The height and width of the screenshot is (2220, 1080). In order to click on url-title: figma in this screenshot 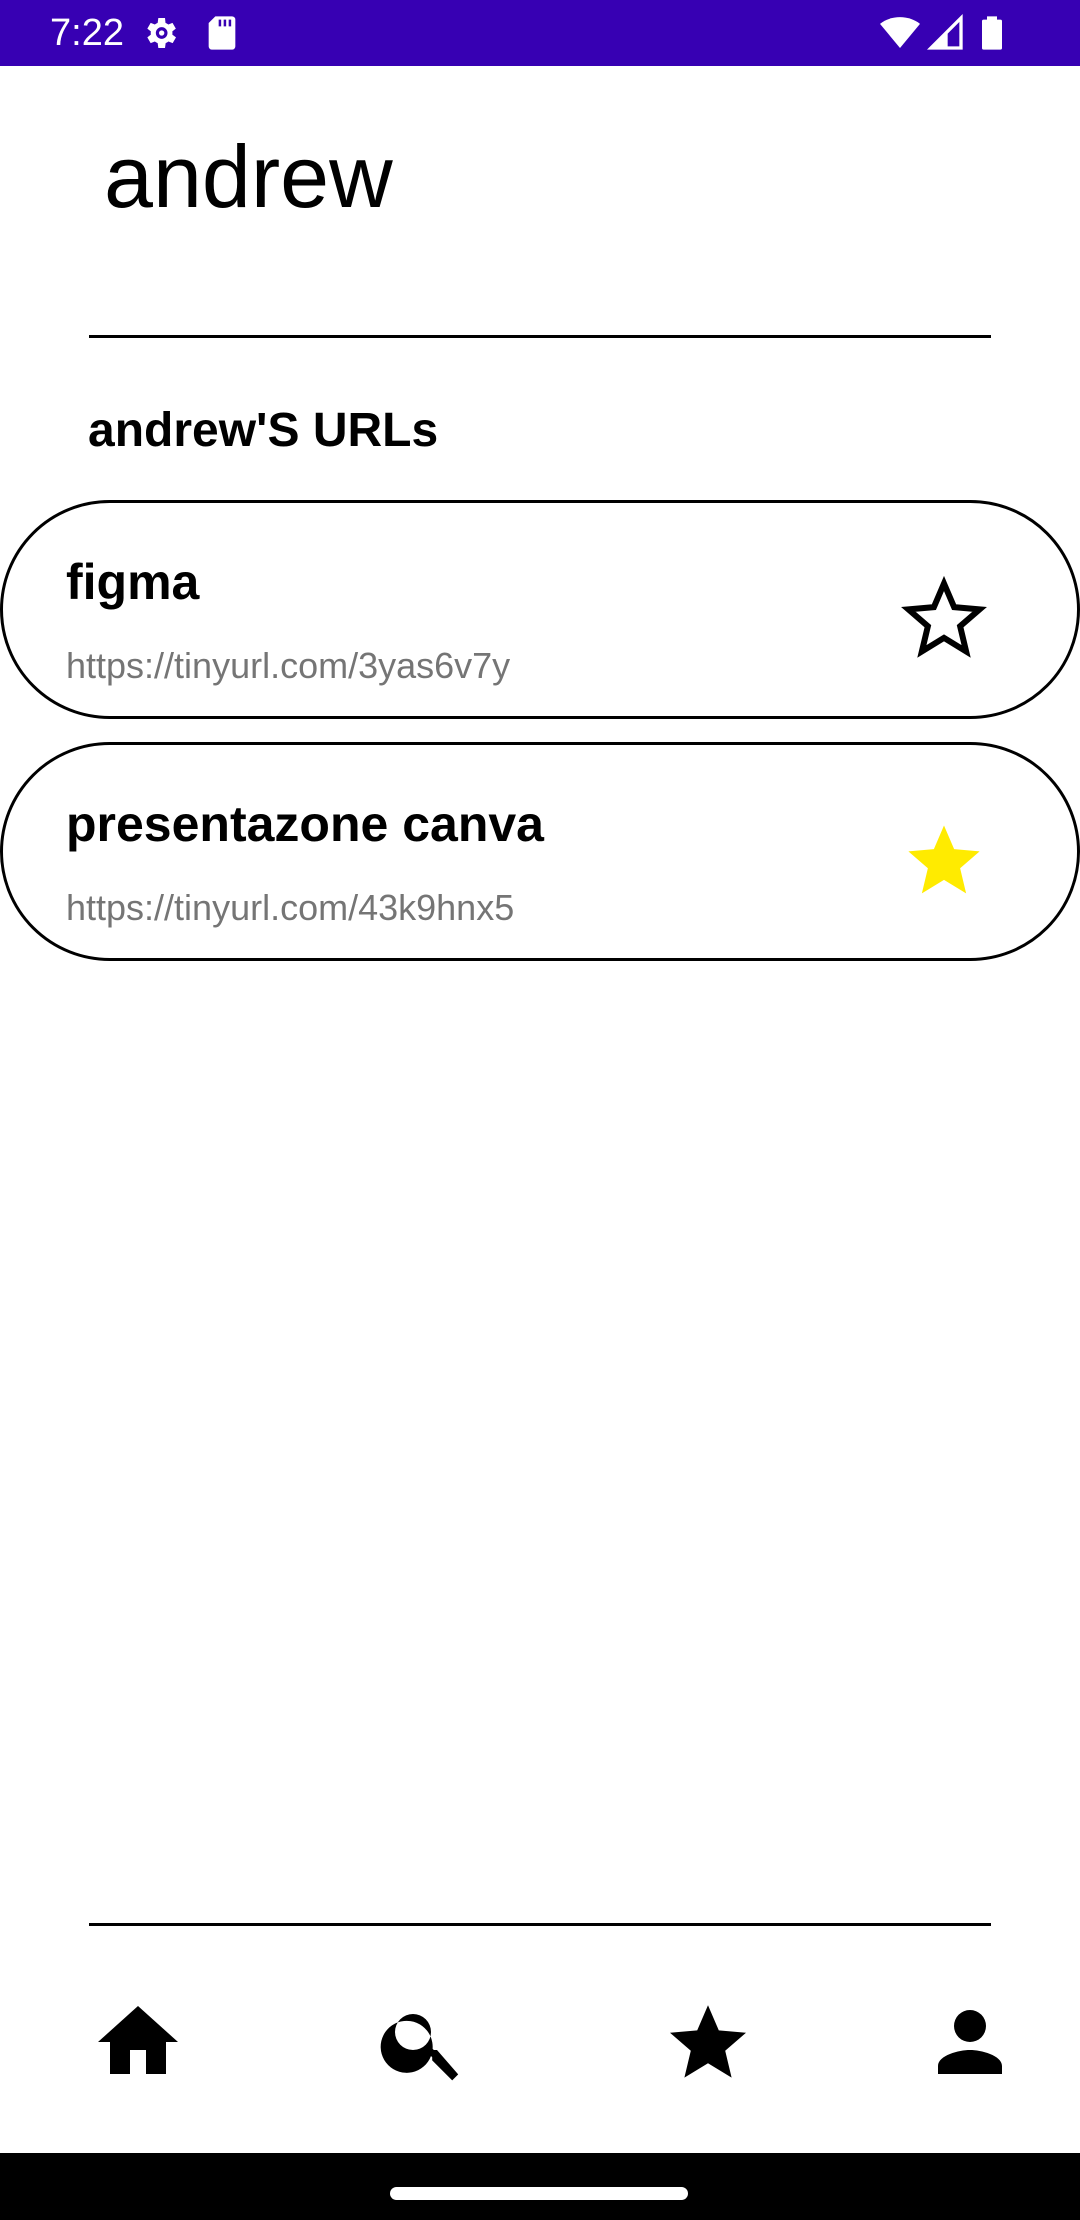, I will do `click(133, 582)`.